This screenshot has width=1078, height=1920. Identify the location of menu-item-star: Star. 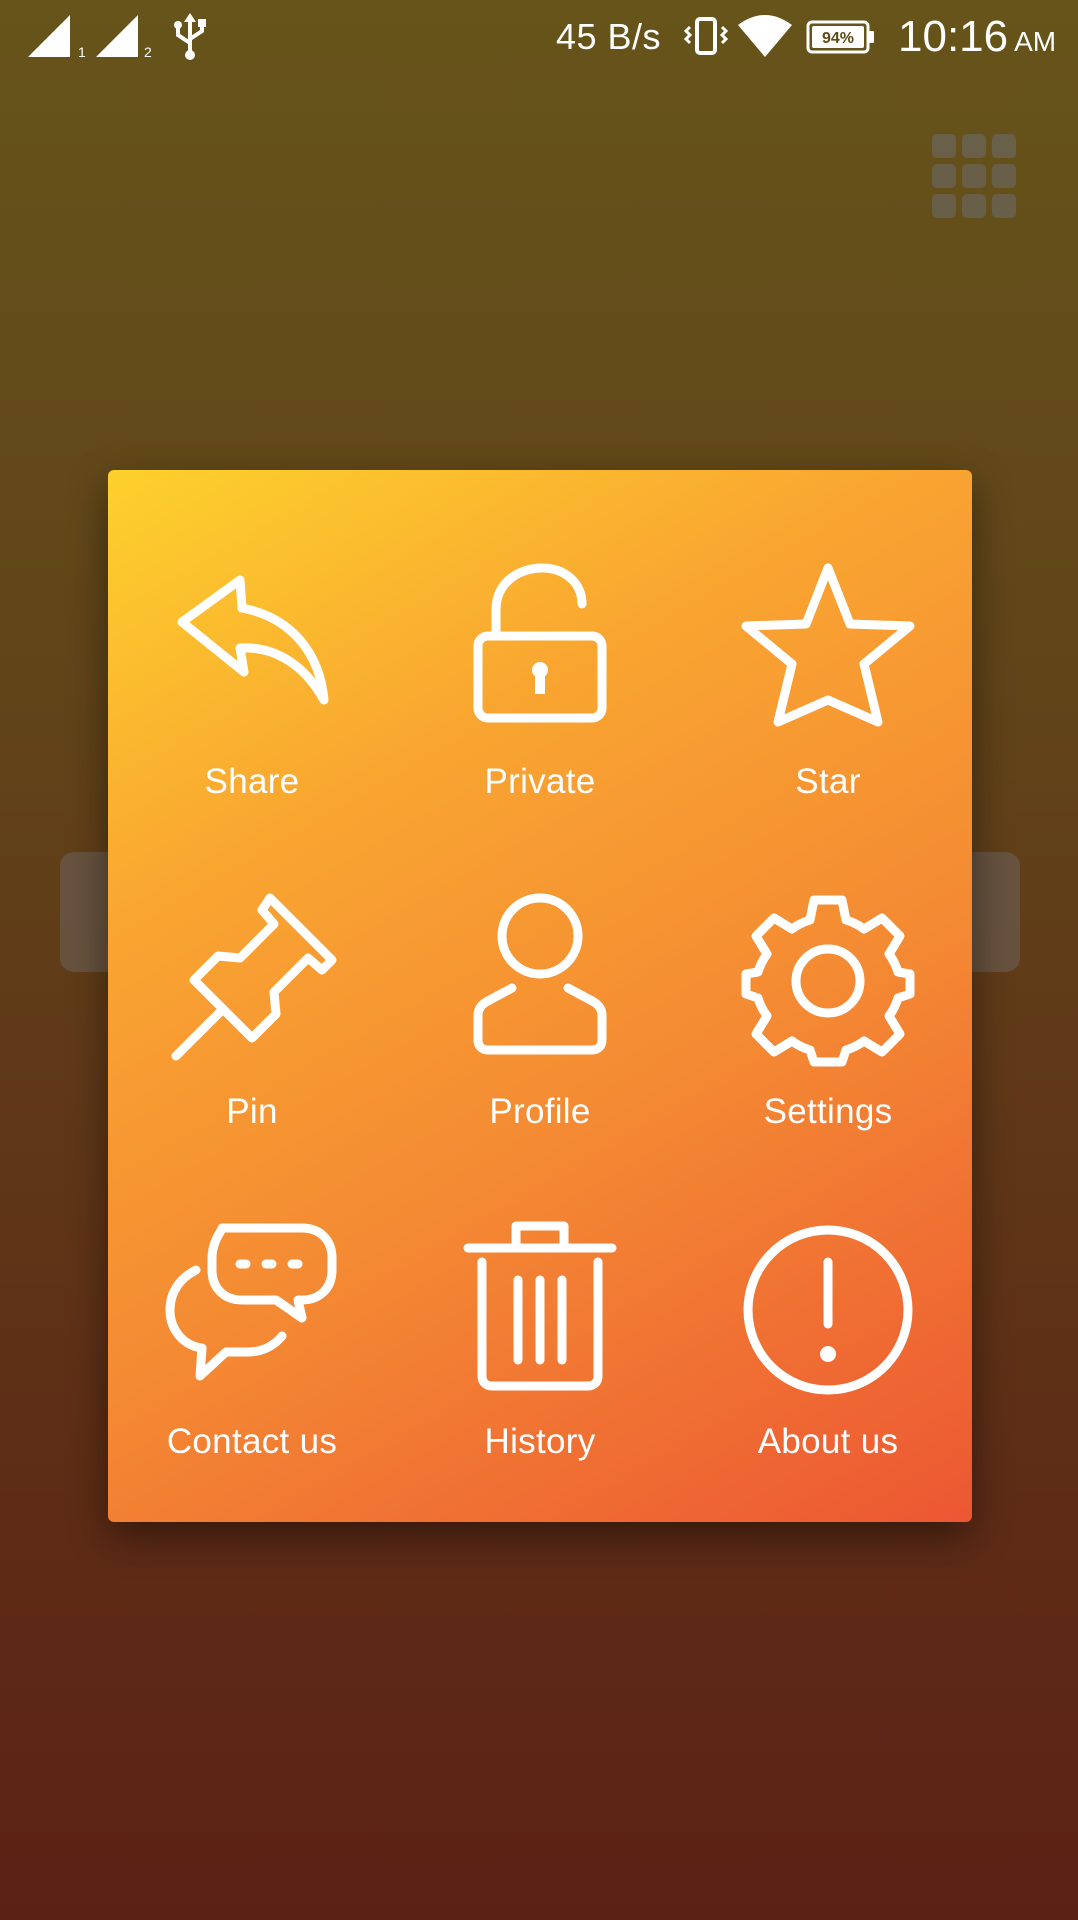
(828, 635).